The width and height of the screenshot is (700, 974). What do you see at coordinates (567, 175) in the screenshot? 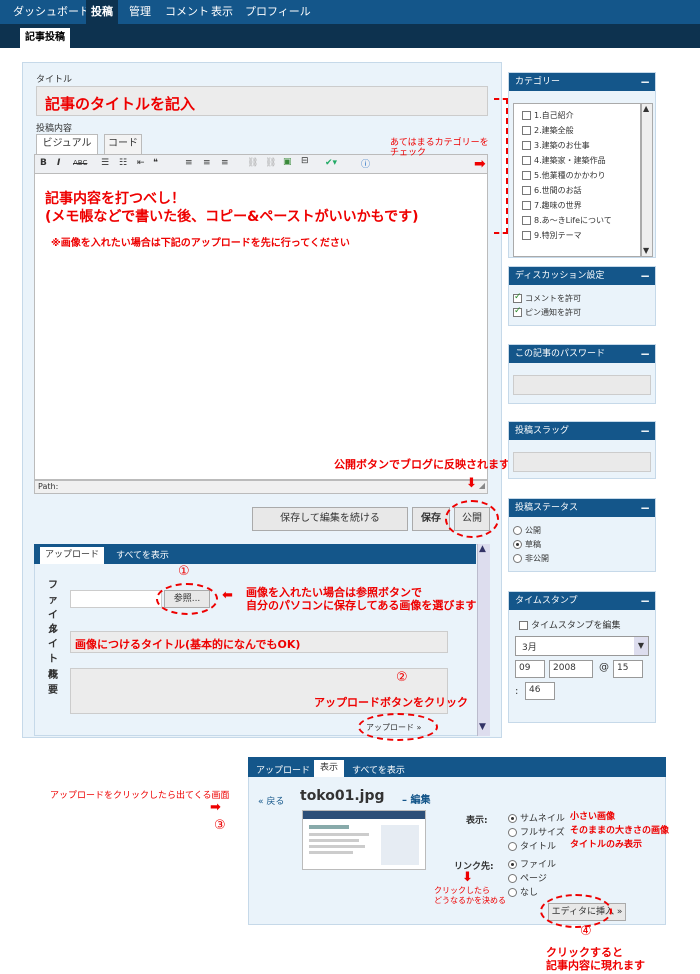
I see `category-item: 5.他業種のかかわり` at bounding box center [567, 175].